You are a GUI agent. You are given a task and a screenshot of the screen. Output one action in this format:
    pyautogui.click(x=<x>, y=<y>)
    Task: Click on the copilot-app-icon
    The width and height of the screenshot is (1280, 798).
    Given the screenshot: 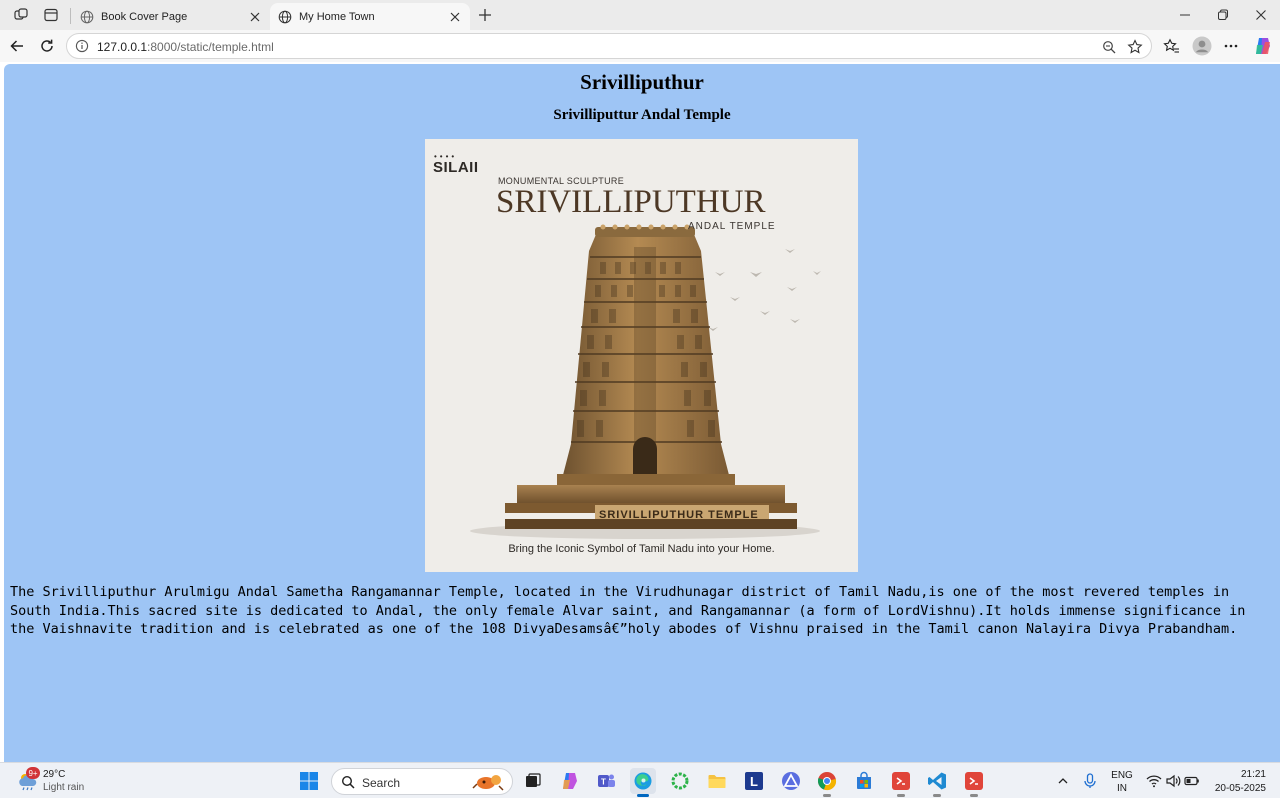 What is the action you would take?
    pyautogui.click(x=570, y=781)
    